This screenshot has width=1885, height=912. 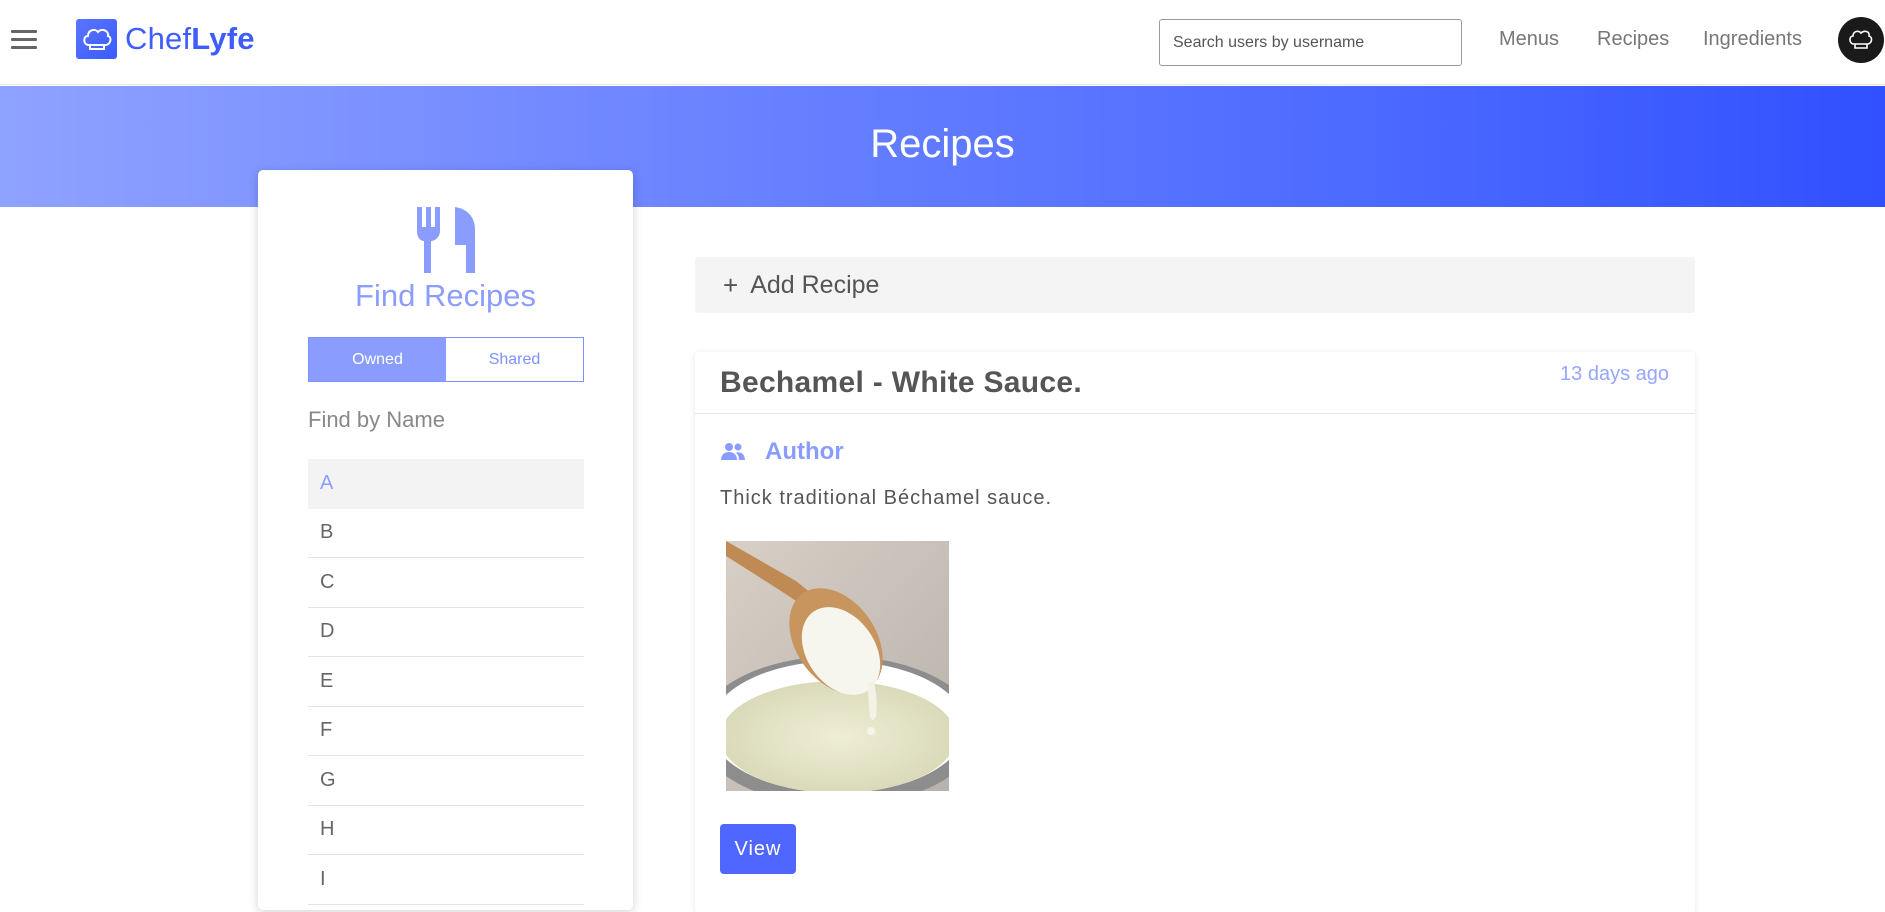 What do you see at coordinates (1614, 374) in the screenshot?
I see `recipe-date: 13 days ago` at bounding box center [1614, 374].